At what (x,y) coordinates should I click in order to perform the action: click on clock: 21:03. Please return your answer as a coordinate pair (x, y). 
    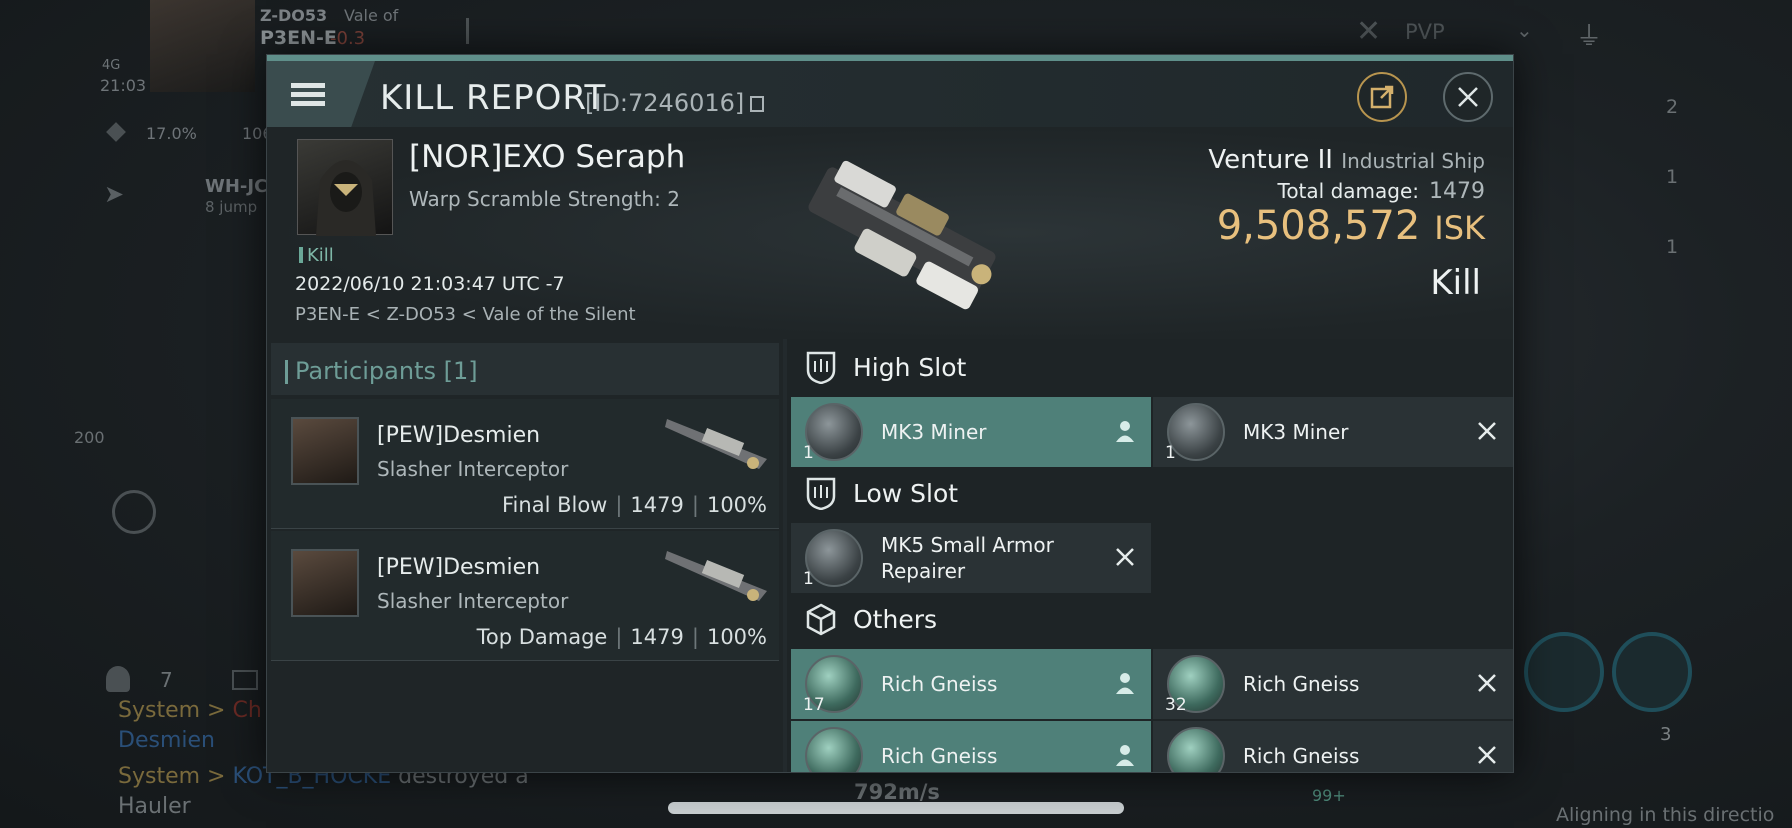
    Looking at the image, I should click on (123, 85).